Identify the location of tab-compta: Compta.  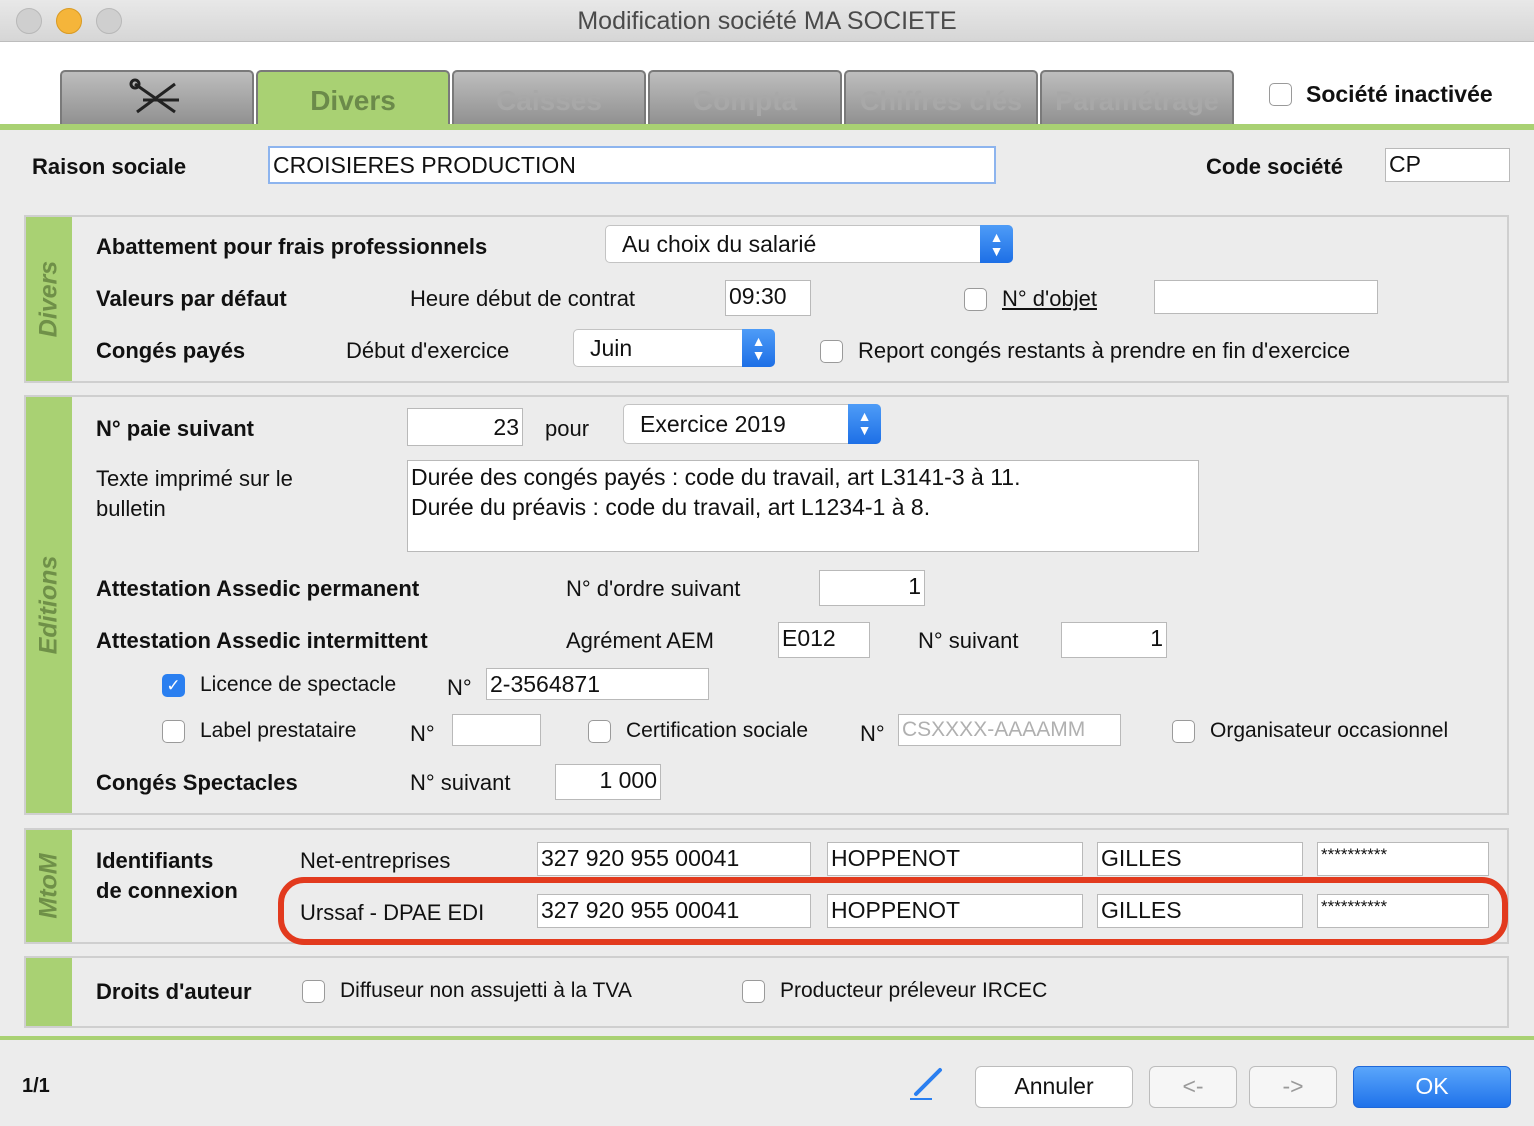
(745, 98).